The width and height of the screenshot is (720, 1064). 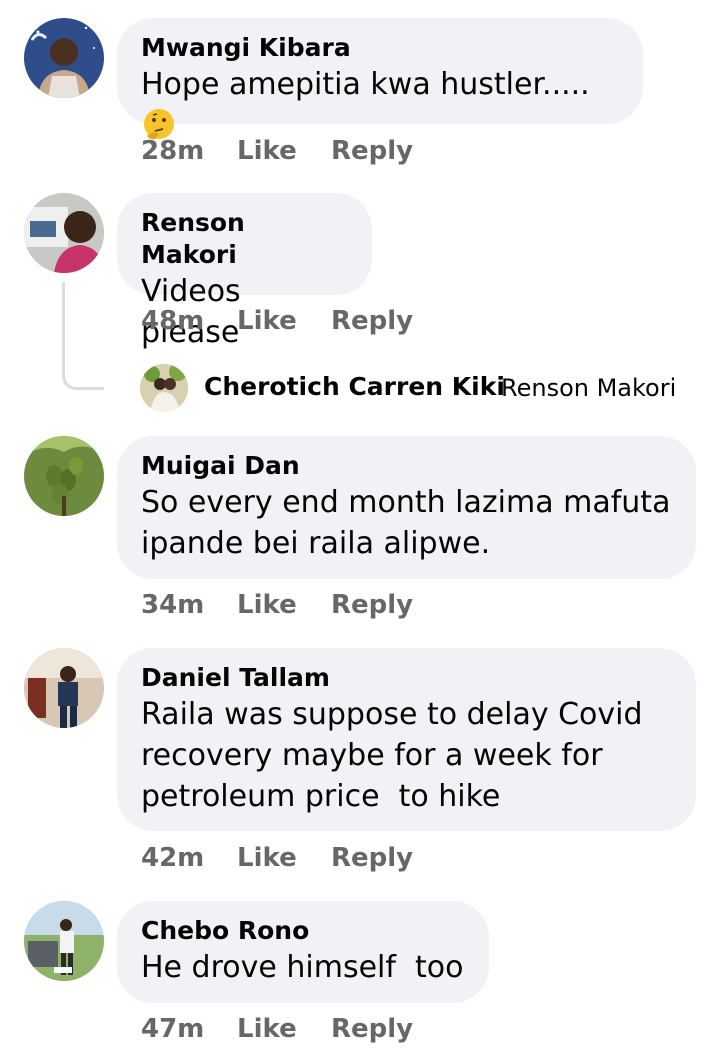 What do you see at coordinates (380, 48) in the screenshot?
I see `commenter-name: Mwangi Kibara` at bounding box center [380, 48].